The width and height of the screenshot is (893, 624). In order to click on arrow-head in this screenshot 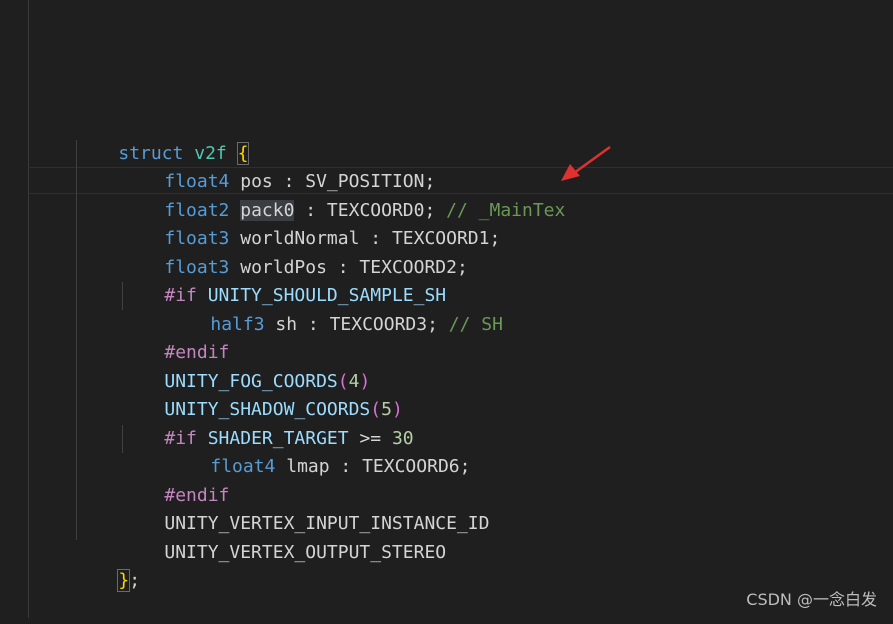, I will do `click(570, 172)`.